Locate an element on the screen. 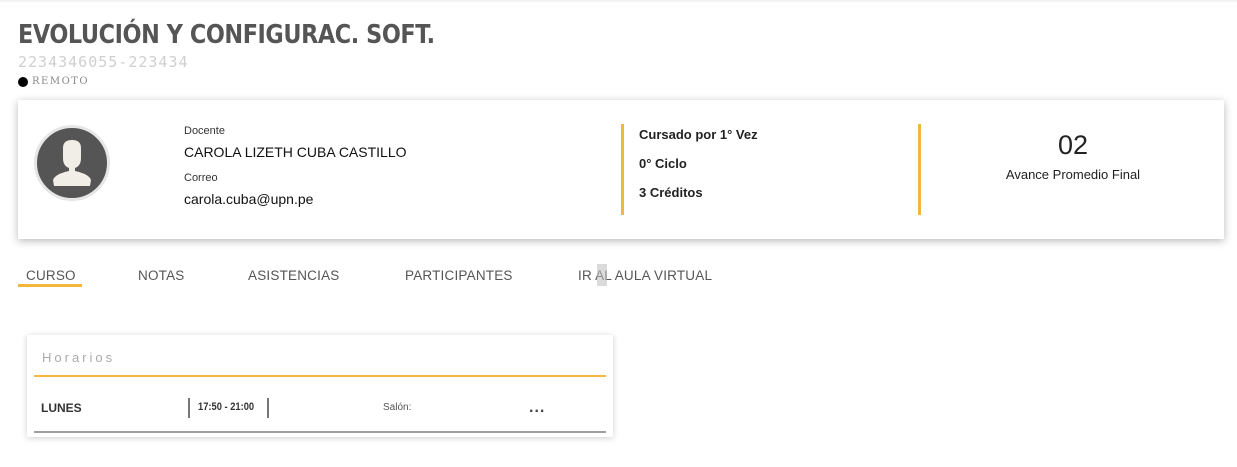  credits-text: 3 Créditos is located at coordinates (671, 192).